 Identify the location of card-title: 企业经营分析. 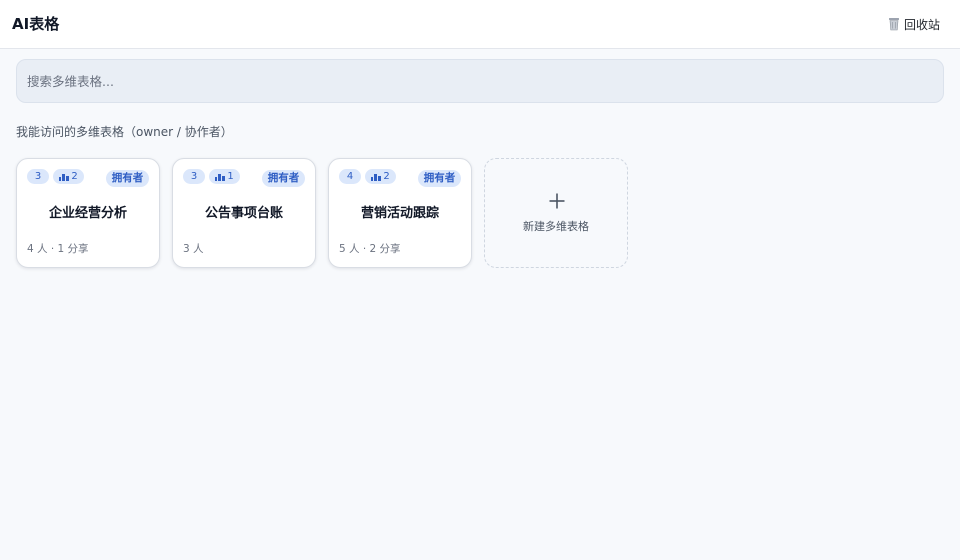
(87, 213).